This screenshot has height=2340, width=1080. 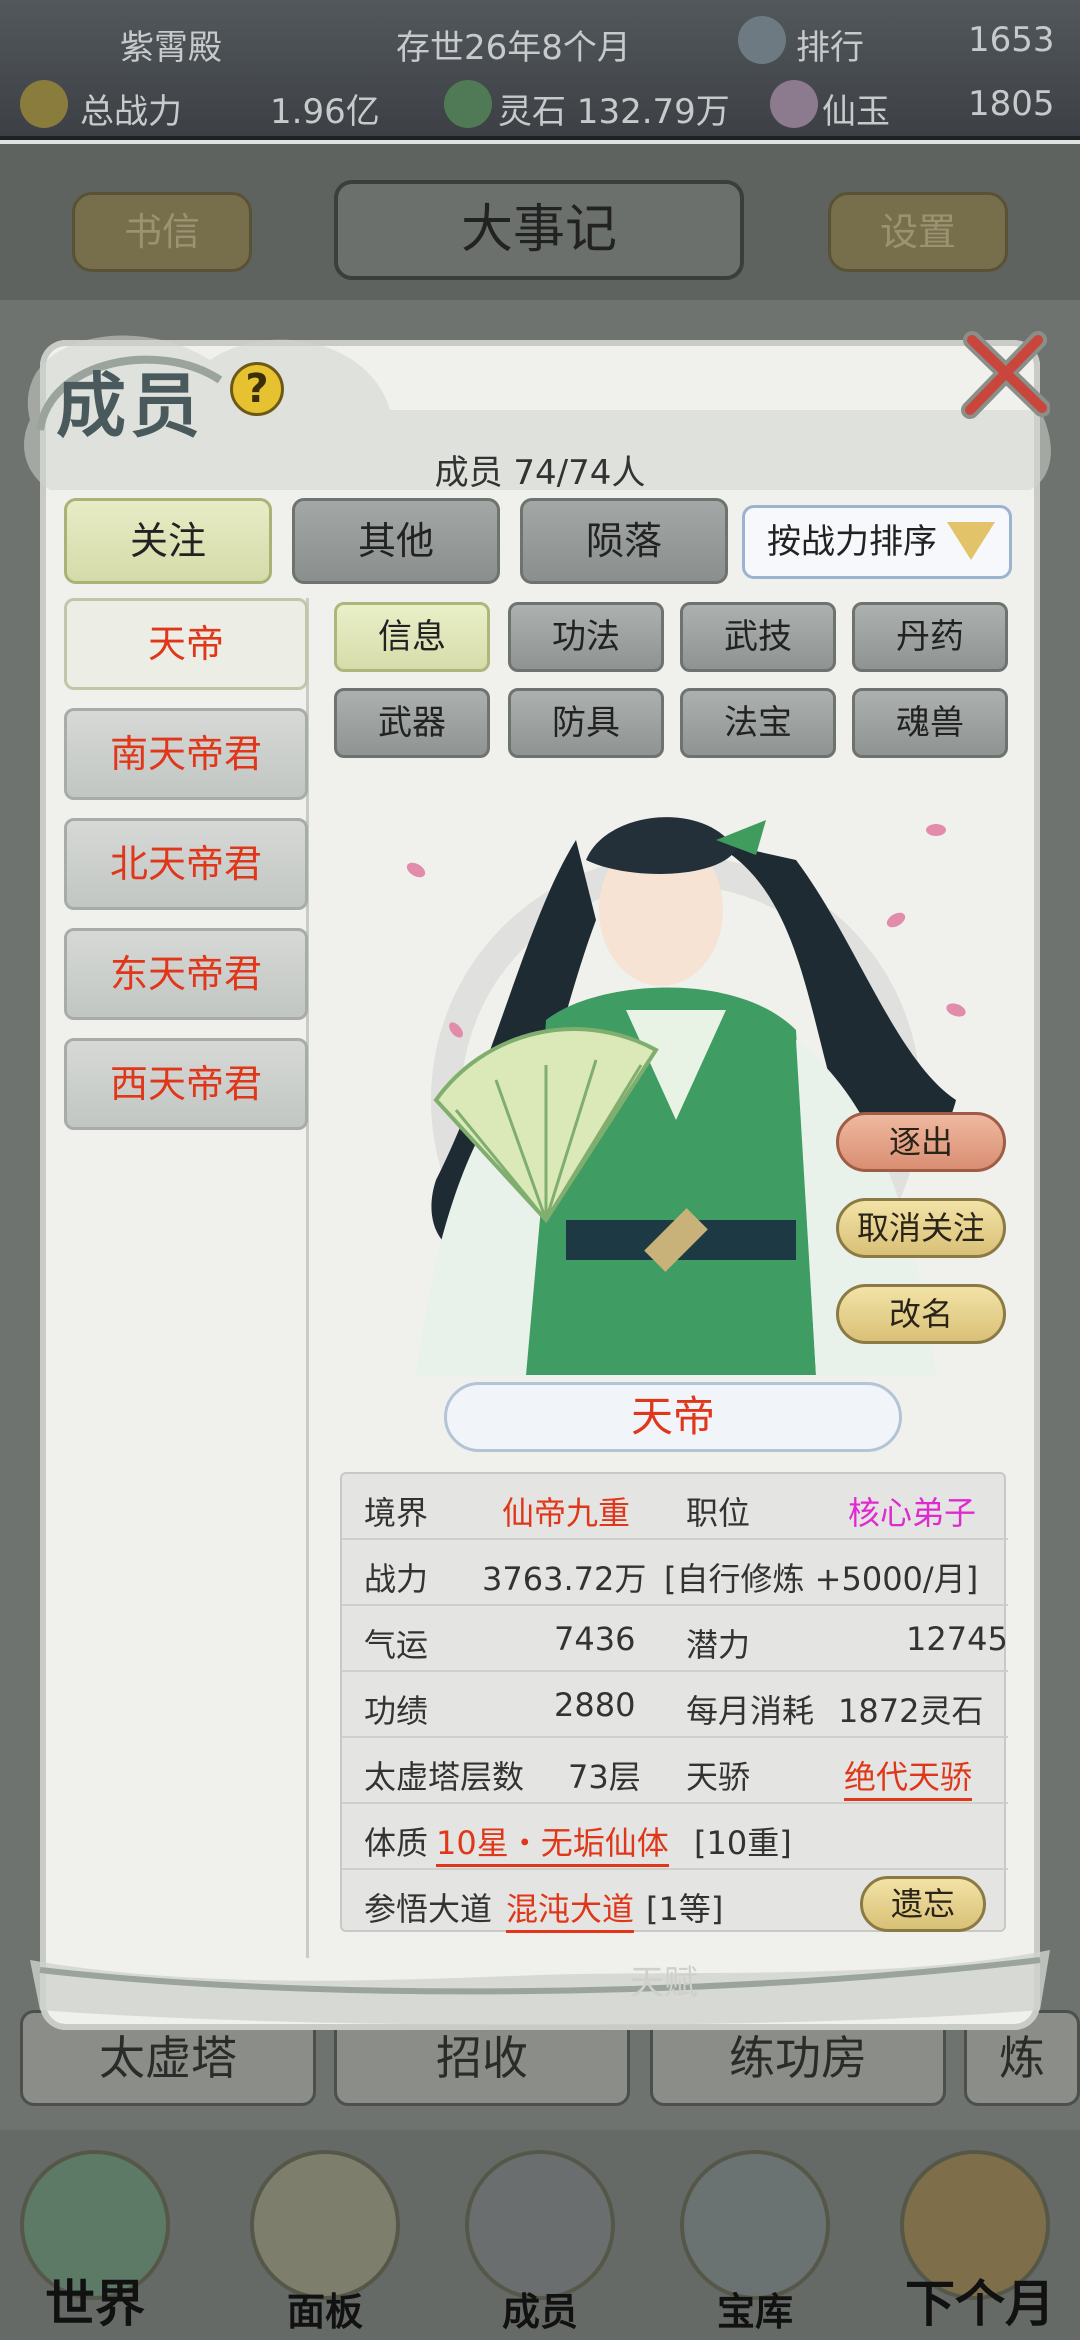 I want to click on sect-name: 紫霄殿, so click(x=171, y=48).